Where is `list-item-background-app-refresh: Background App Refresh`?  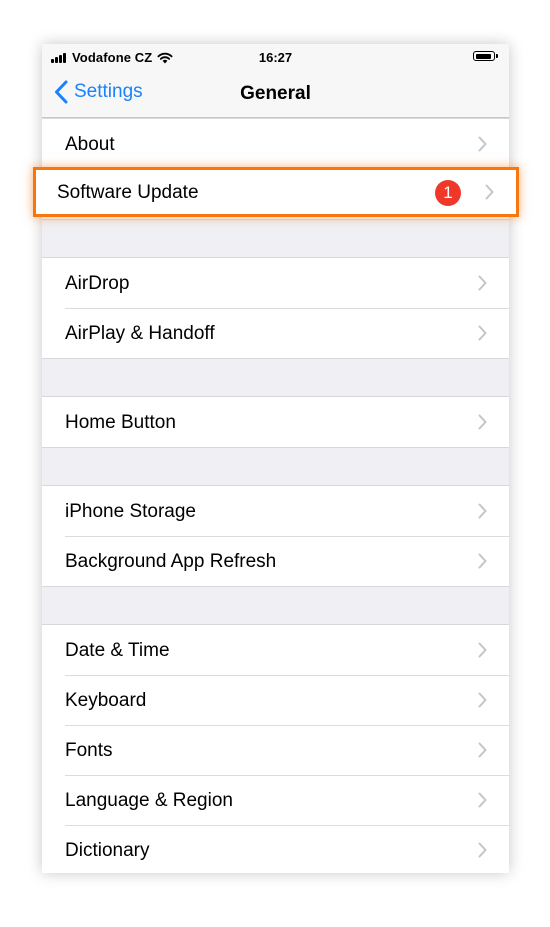
list-item-background-app-refresh: Background App Refresh is located at coordinates (275, 561).